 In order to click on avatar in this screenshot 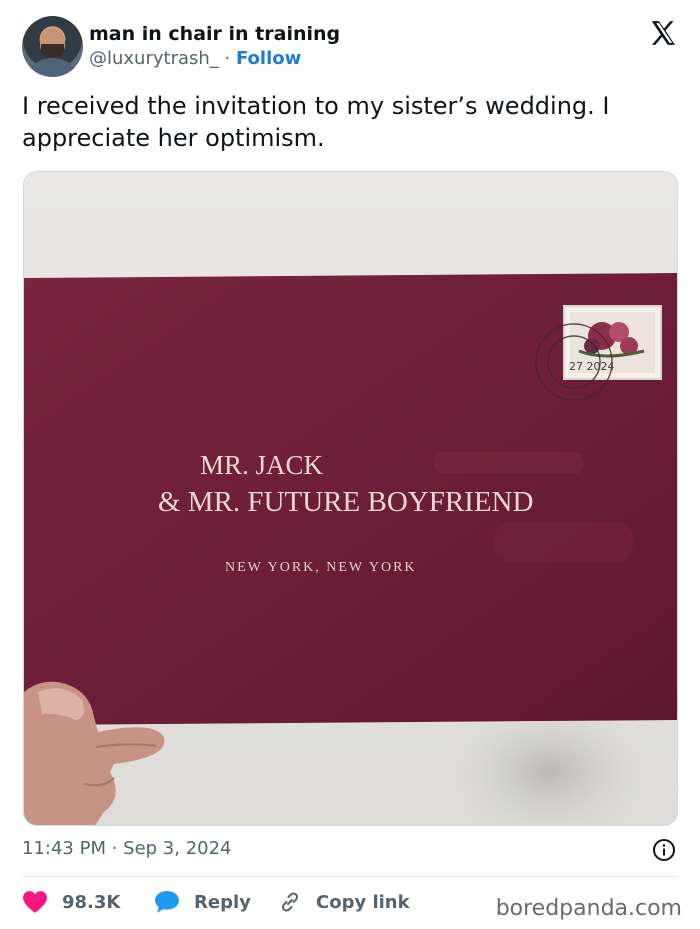, I will do `click(52, 46)`.